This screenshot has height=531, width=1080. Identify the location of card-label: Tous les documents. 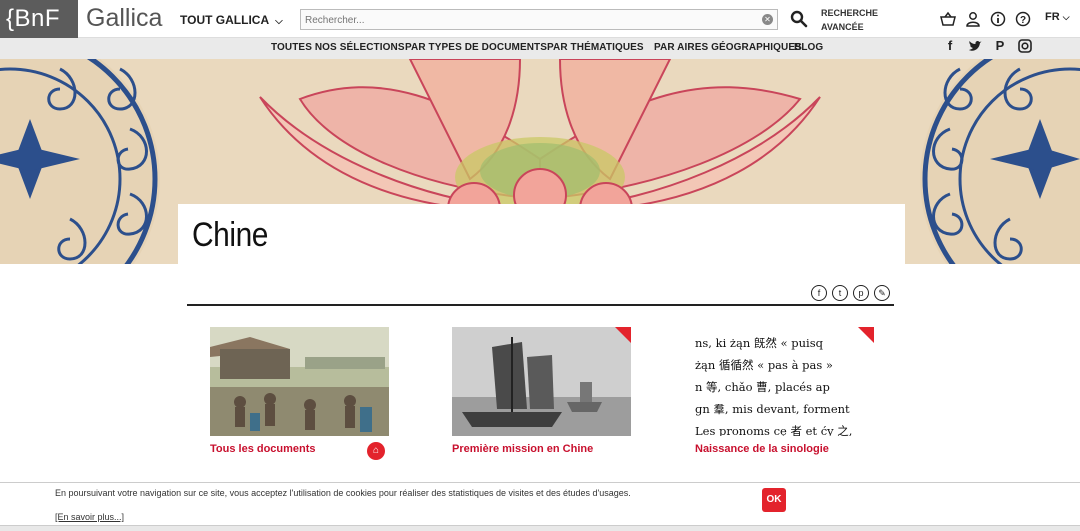
(299, 449).